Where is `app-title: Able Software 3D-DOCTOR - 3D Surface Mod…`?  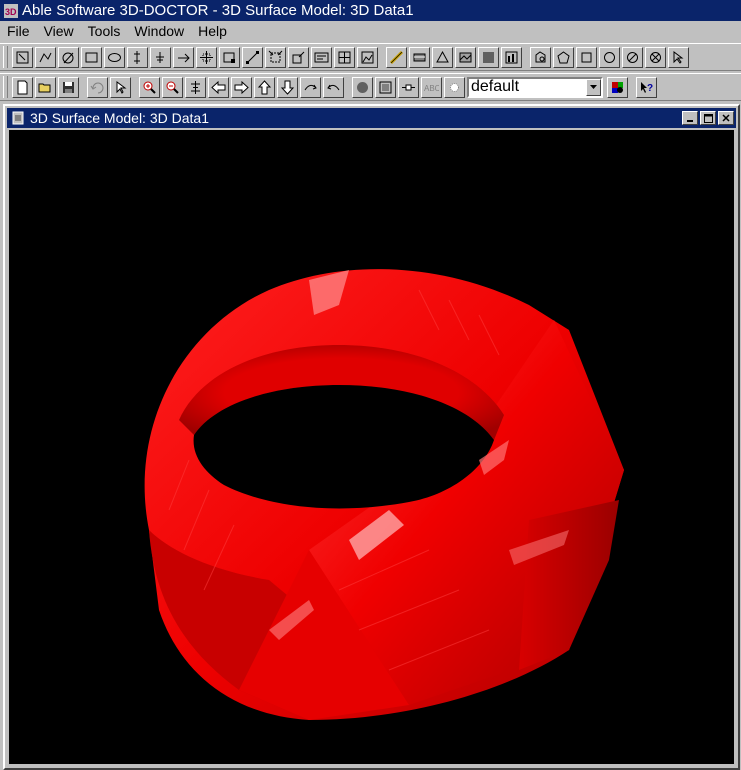 app-title: Able Software 3D-DOCTOR - 3D Surface Mod… is located at coordinates (218, 10).